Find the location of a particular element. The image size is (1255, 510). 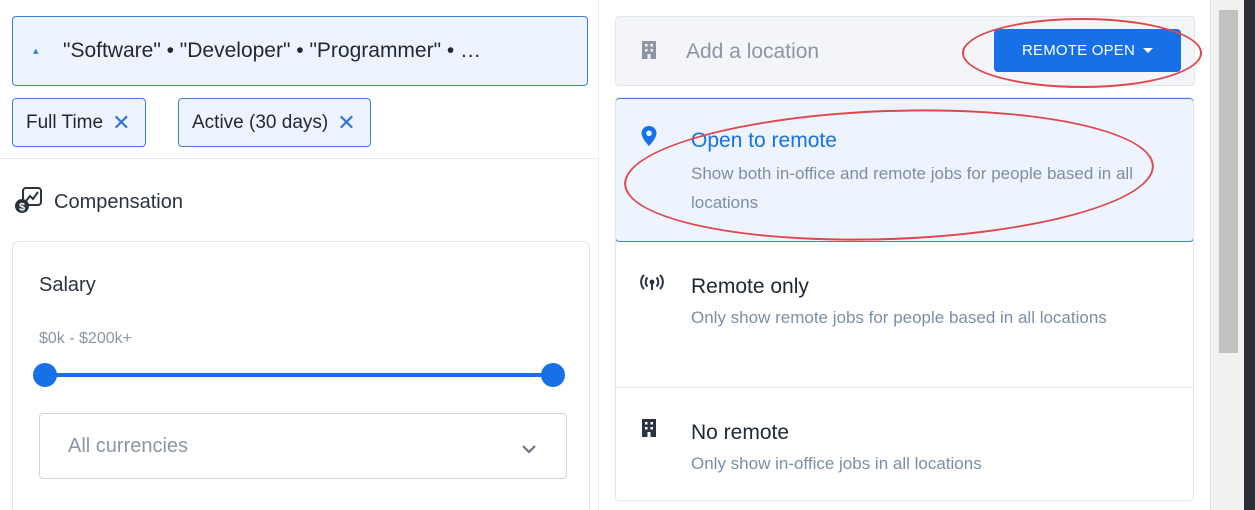

salary-range: $0k - $200k+ is located at coordinates (85, 338).